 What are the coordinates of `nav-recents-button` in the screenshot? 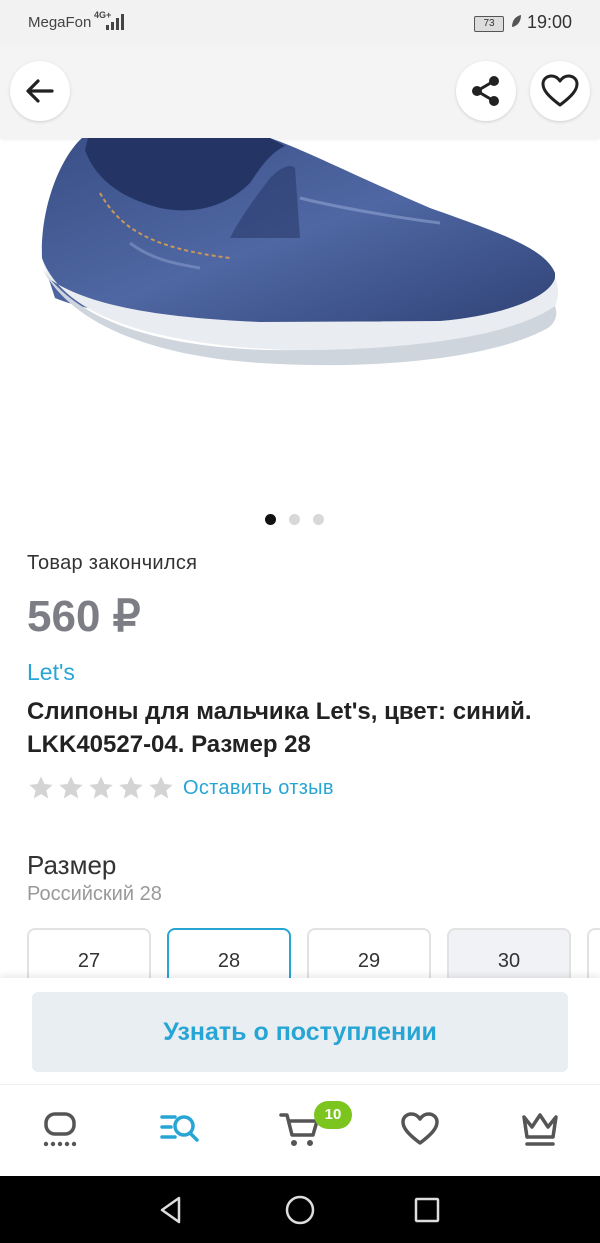 It's located at (427, 1210).